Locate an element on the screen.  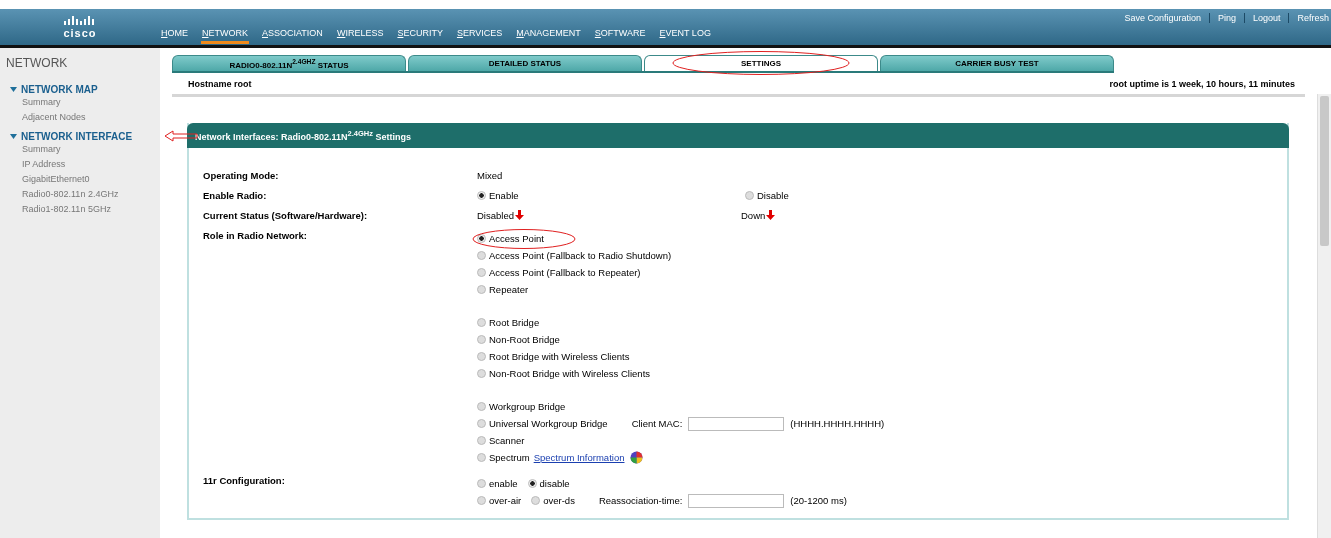
radio-label: Access Point (Fallback to Repeater) is located at coordinates (565, 272).